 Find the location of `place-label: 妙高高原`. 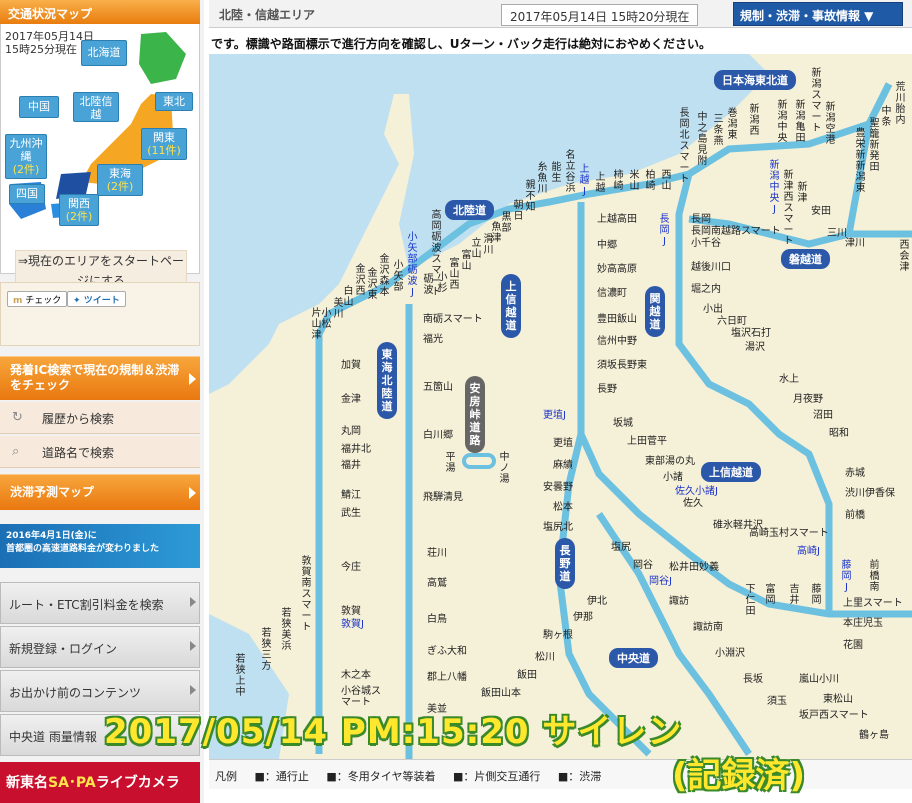

place-label: 妙高高原 is located at coordinates (617, 269).